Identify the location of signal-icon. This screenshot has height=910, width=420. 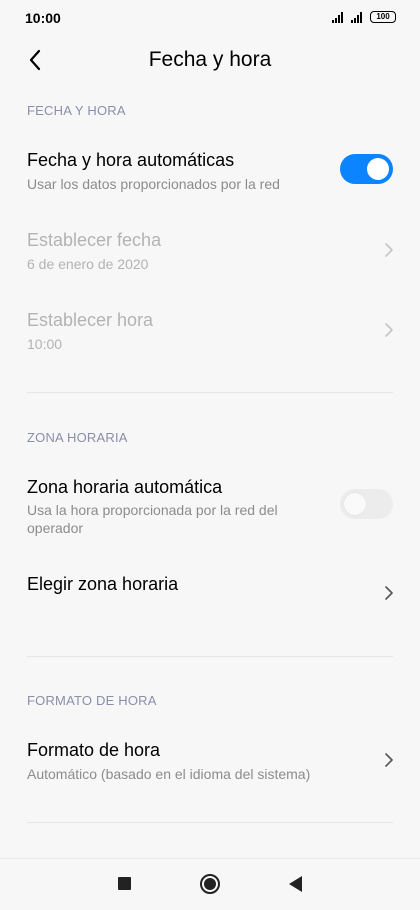
(337, 17).